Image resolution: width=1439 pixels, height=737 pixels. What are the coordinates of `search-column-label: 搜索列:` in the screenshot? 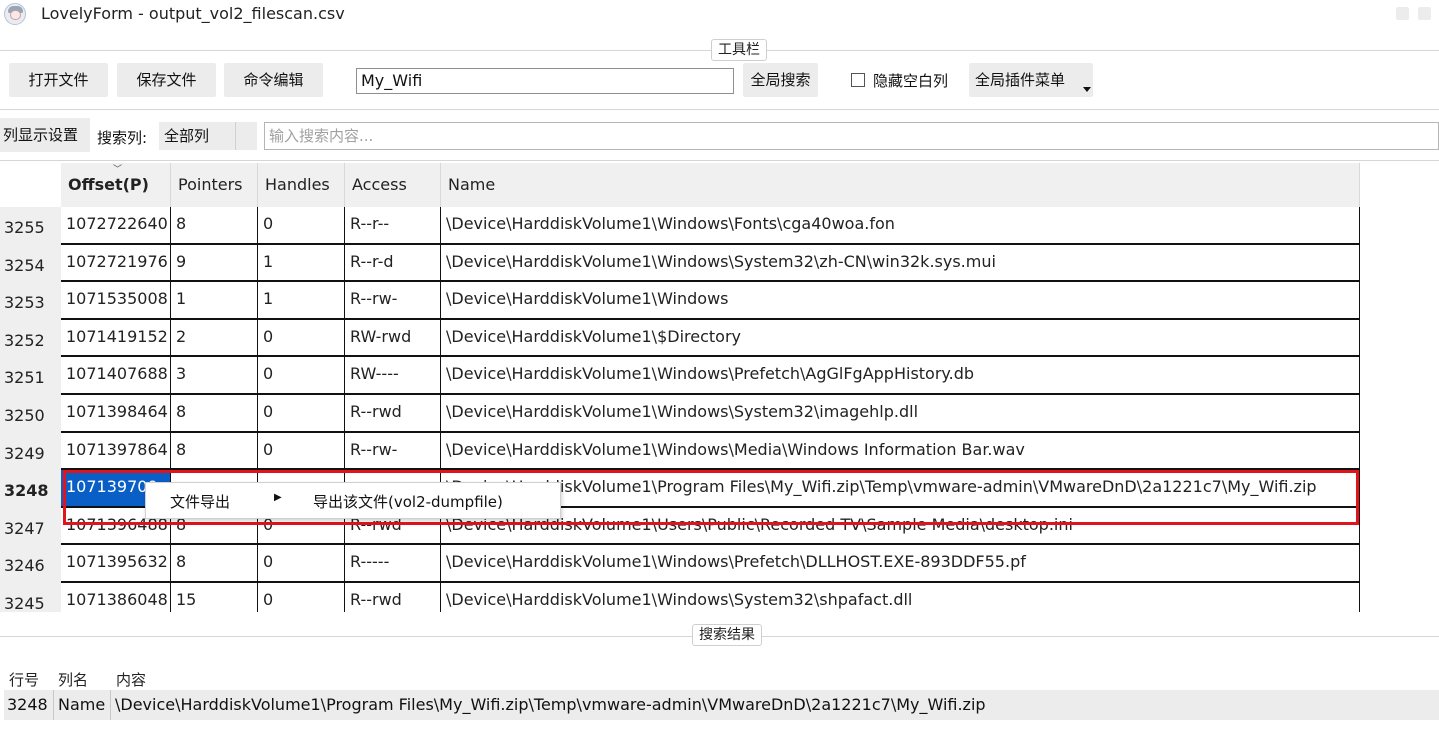 It's located at (122, 138).